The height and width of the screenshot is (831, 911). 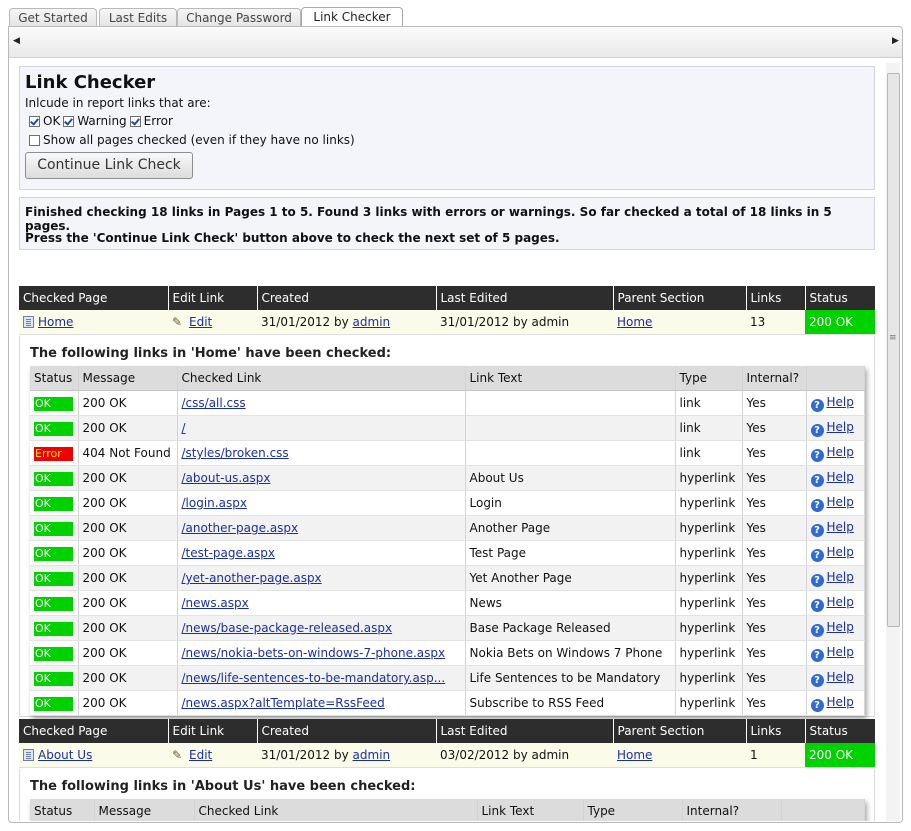 What do you see at coordinates (524, 755) in the screenshot?
I see `last-edited-cell: 03/02/2012 by admin` at bounding box center [524, 755].